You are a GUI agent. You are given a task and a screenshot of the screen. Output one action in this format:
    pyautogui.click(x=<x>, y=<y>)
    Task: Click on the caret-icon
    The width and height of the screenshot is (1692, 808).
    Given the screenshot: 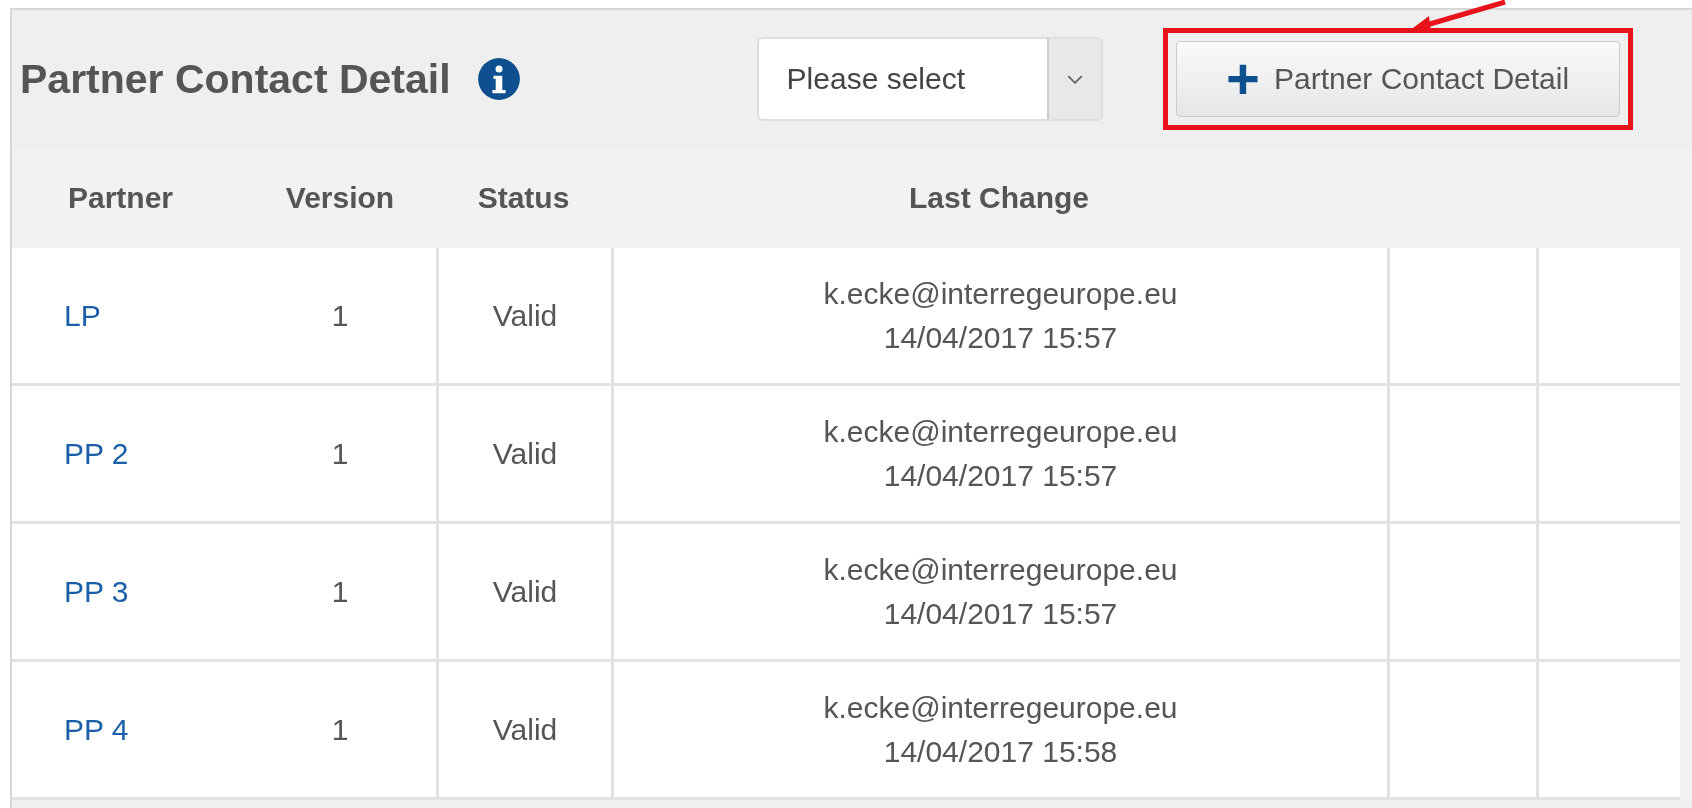 What is the action you would take?
    pyautogui.click(x=1074, y=79)
    